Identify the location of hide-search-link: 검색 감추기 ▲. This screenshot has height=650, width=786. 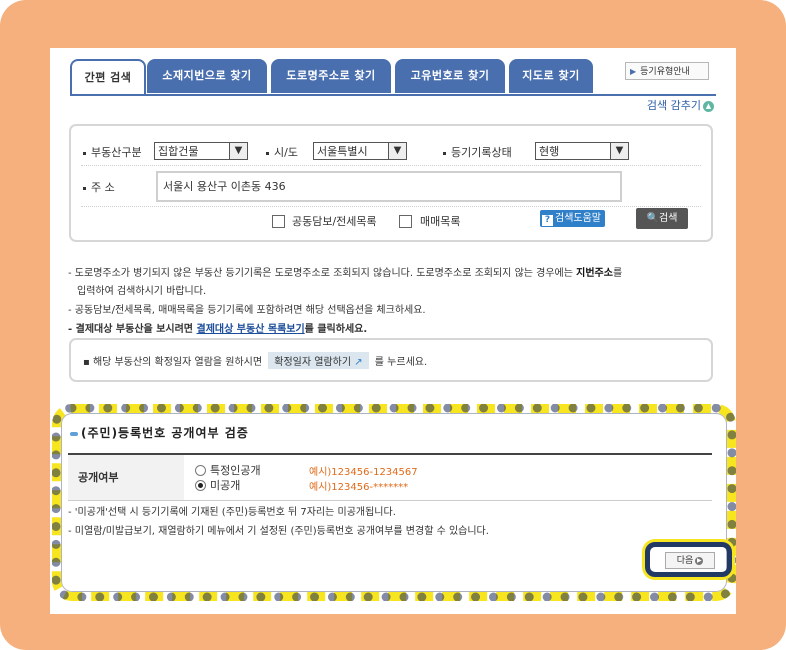
(680, 105).